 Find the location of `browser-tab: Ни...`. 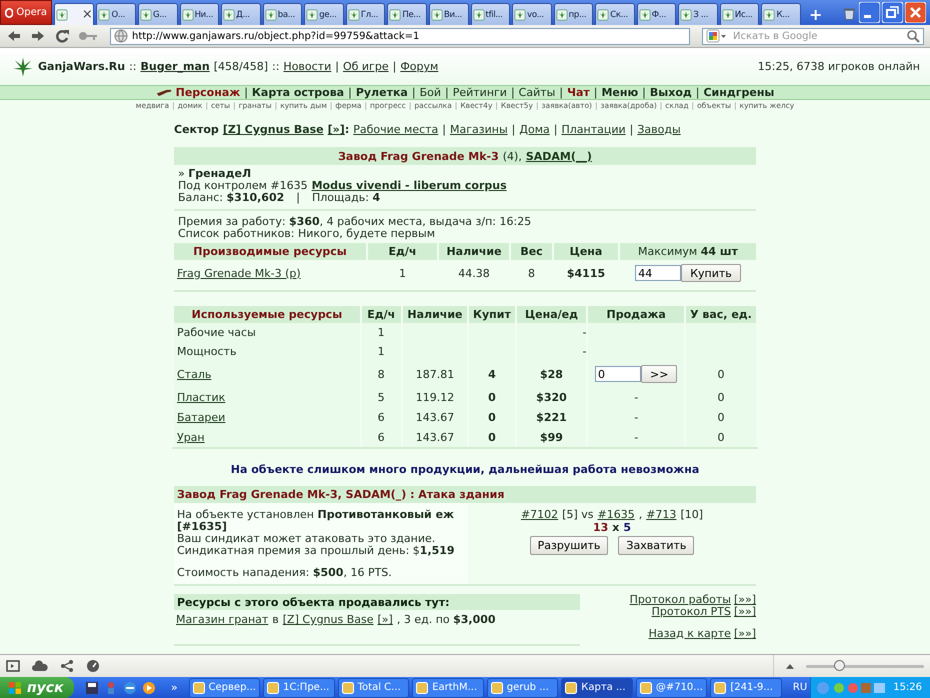

browser-tab: Ни... is located at coordinates (200, 14).